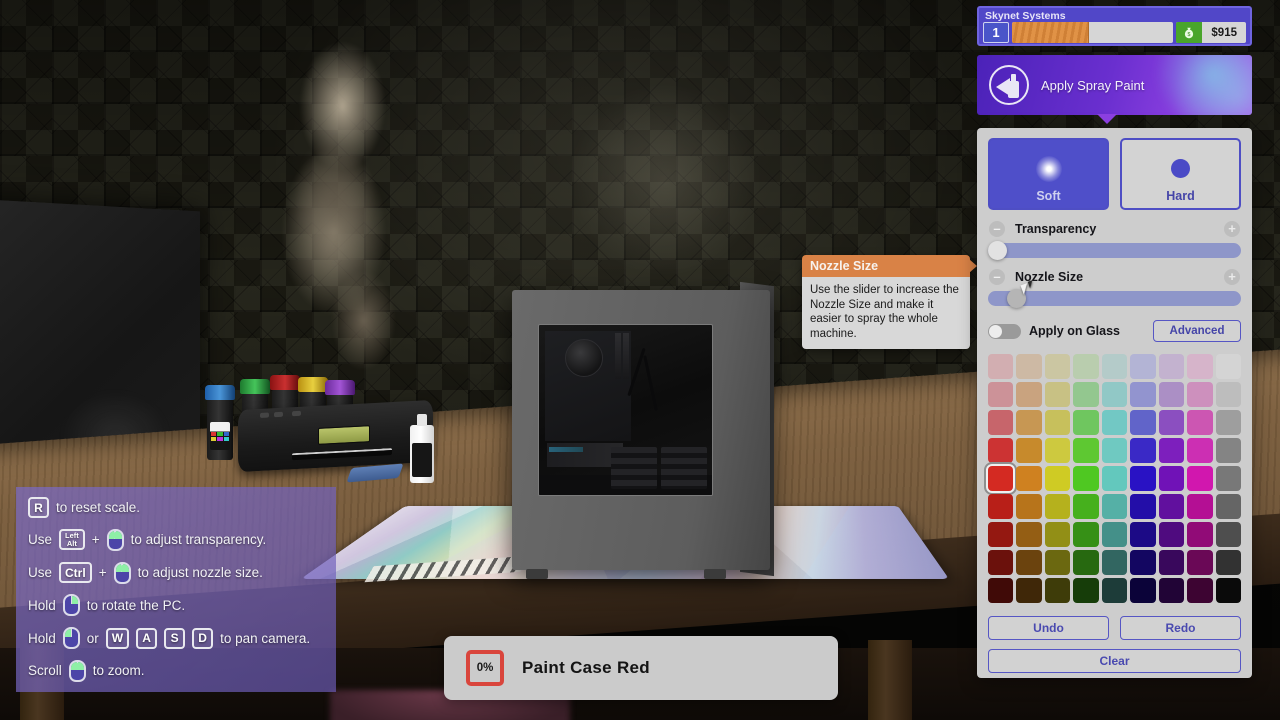 The image size is (1280, 720). Describe the element at coordinates (1004, 331) in the screenshot. I see `apply-on-glass-toggle` at that location.